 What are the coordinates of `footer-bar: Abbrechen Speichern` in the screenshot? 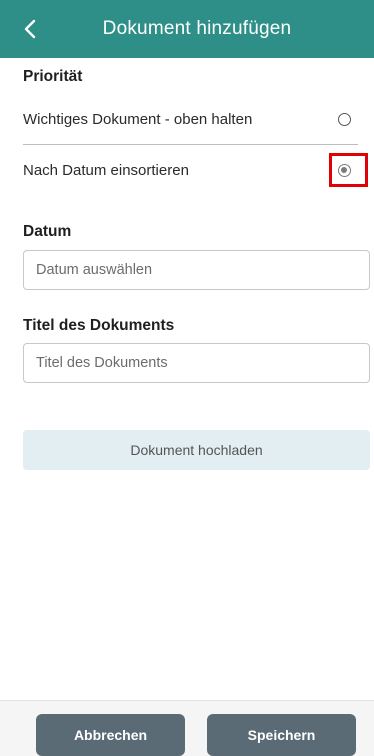 It's located at (187, 728).